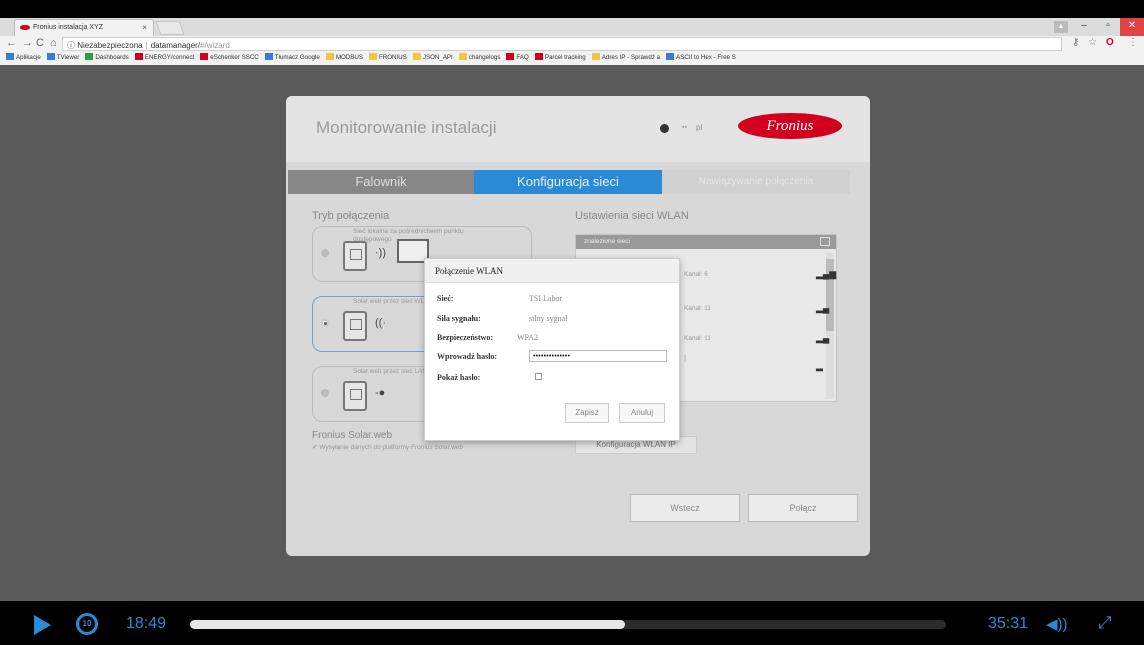 This screenshot has height=645, width=1144. Describe the element at coordinates (1110, 42) in the screenshot. I see `opera-icon: O` at that location.